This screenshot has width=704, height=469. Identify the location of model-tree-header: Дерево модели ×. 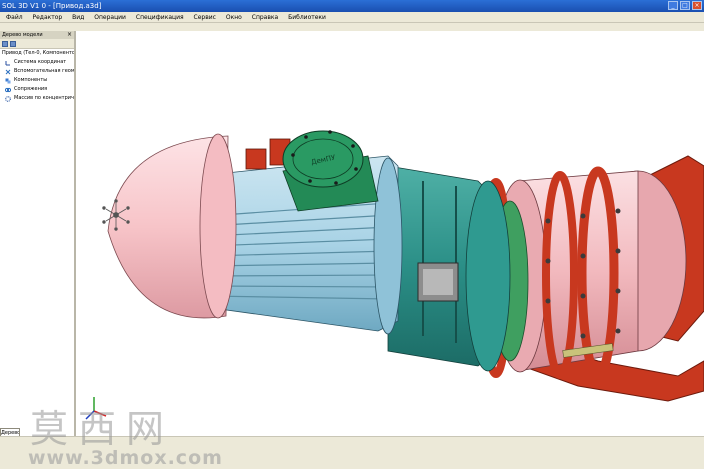
(37, 35).